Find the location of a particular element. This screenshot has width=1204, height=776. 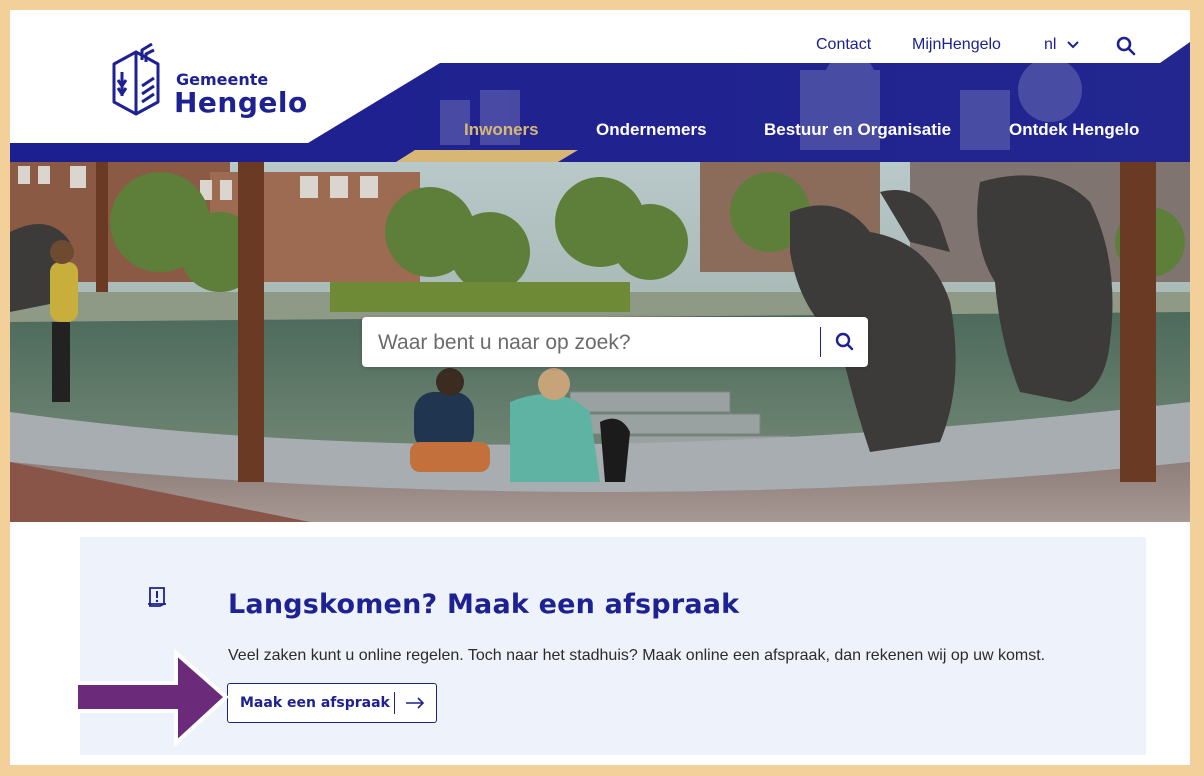

language-label: nl is located at coordinates (1050, 44).